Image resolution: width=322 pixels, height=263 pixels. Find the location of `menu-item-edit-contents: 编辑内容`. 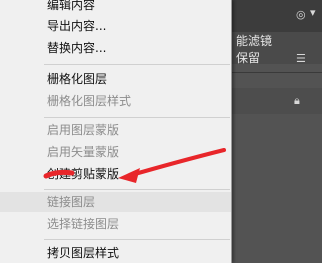

menu-item-edit-contents: 编辑内容 is located at coordinates (115, 7).